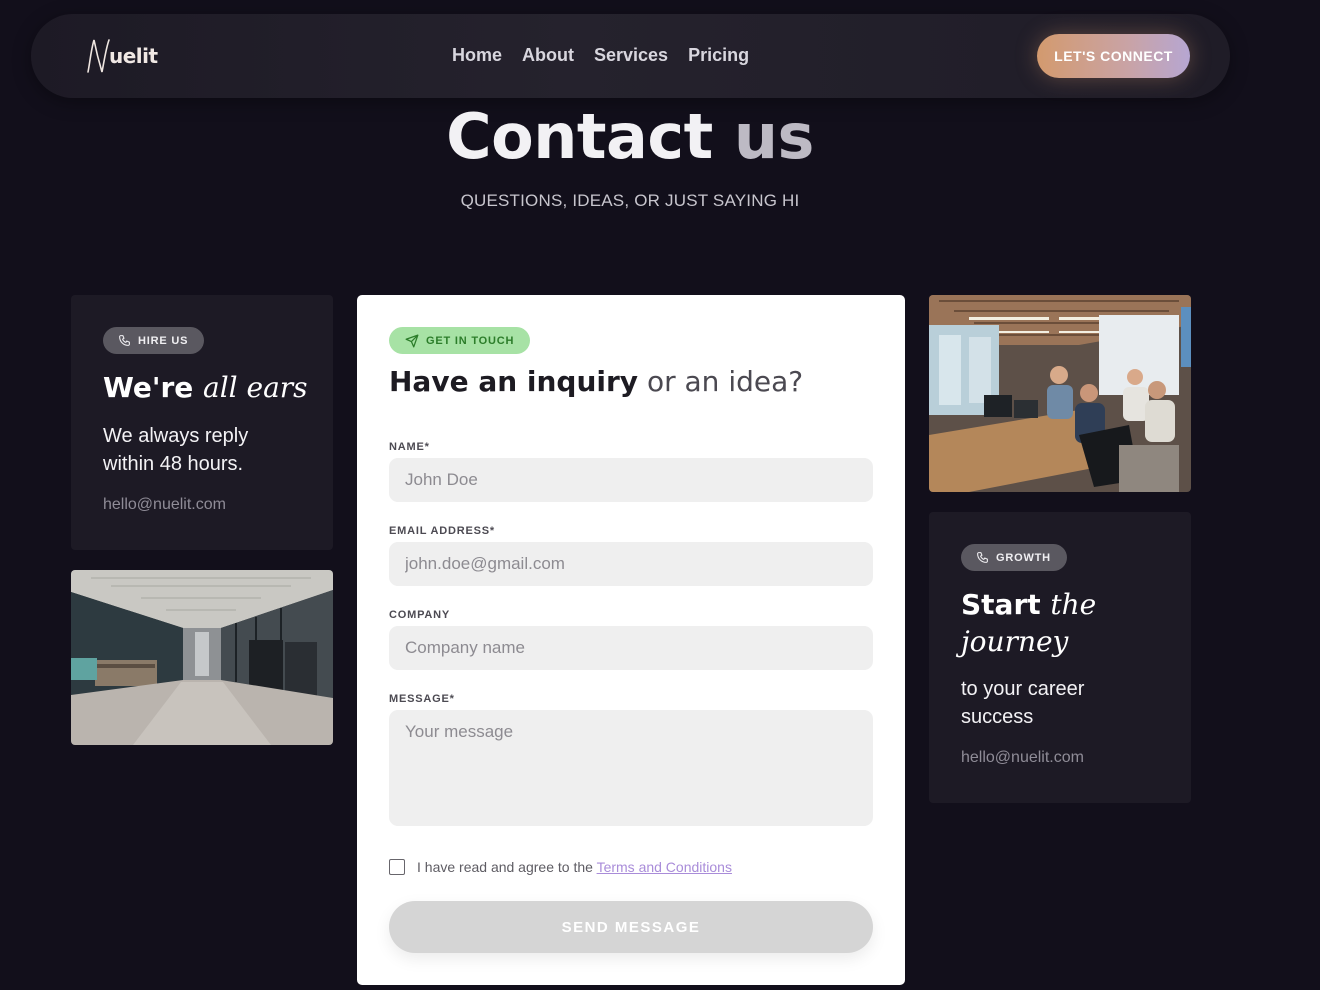 This screenshot has height=990, width=1320. Describe the element at coordinates (631, 648) in the screenshot. I see `company-field` at that location.